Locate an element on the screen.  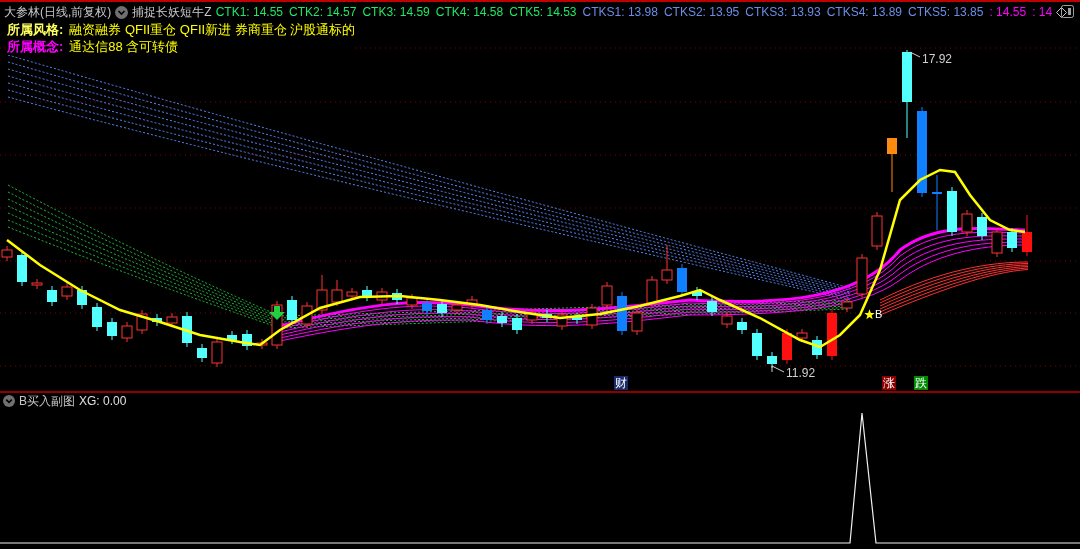
indicator-reading: : 14 is located at coordinates (1042, 12).